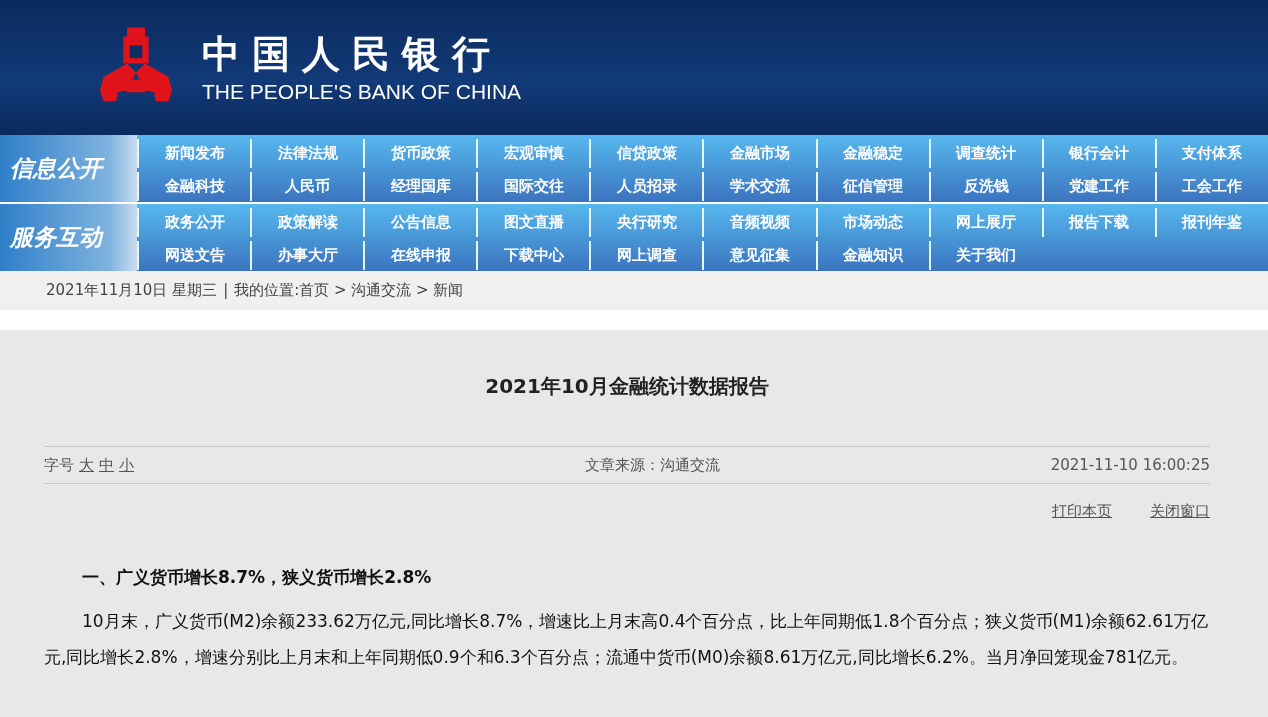 Image resolution: width=1268 pixels, height=717 pixels. Describe the element at coordinates (652, 465) in the screenshot. I see `source-text: 文章来源：沟通交流` at that location.